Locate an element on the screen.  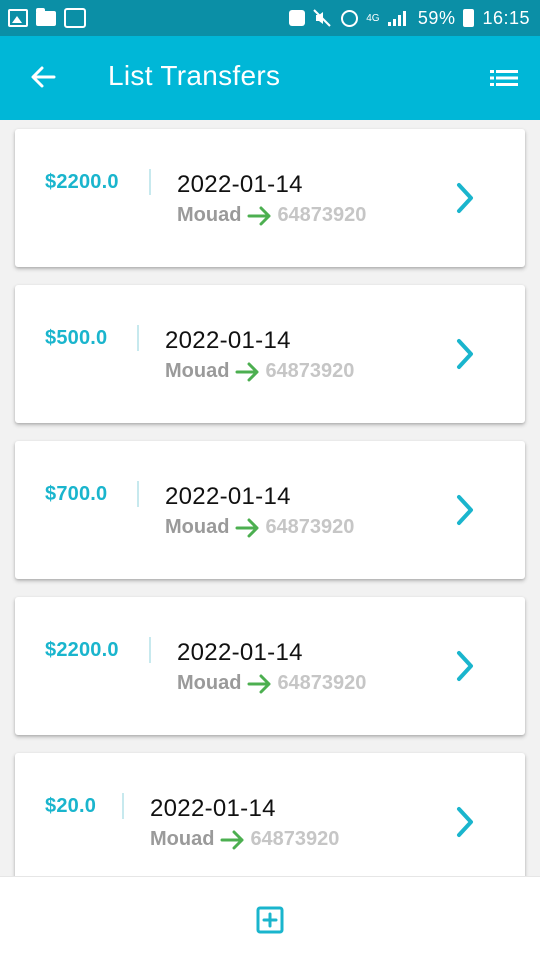
add-box-icon is located at coordinates (270, 920).